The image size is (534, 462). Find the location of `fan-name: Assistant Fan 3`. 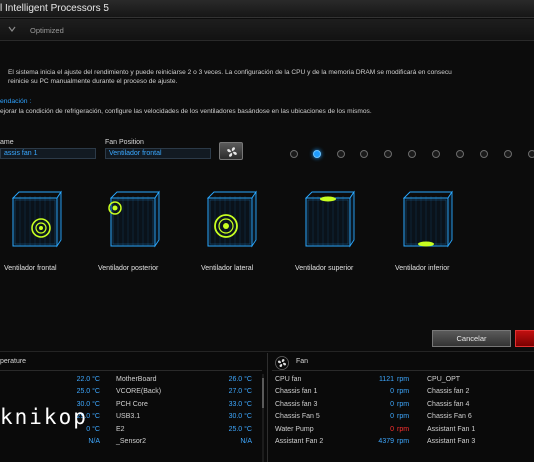

fan-name: Assistant Fan 3 is located at coordinates (451, 441).